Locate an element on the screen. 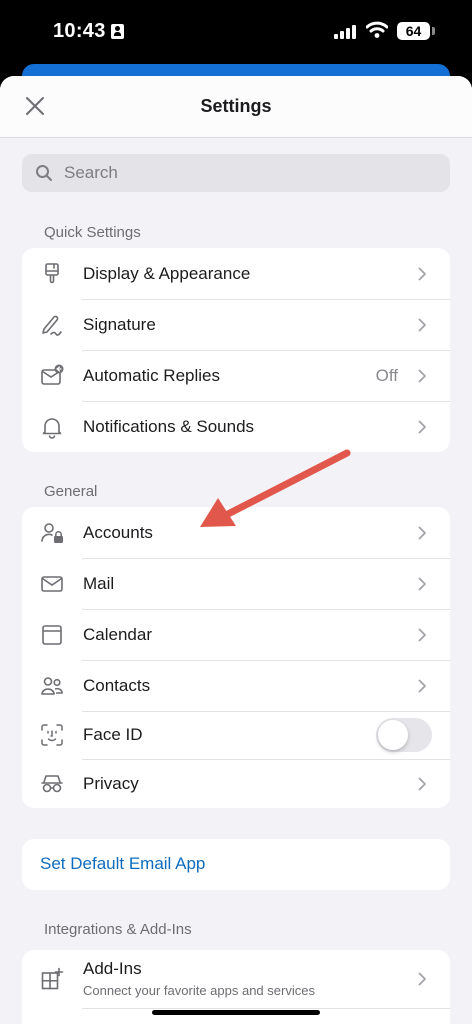 The width and height of the screenshot is (472, 1024). row-calendar: Calendar is located at coordinates (236, 634).